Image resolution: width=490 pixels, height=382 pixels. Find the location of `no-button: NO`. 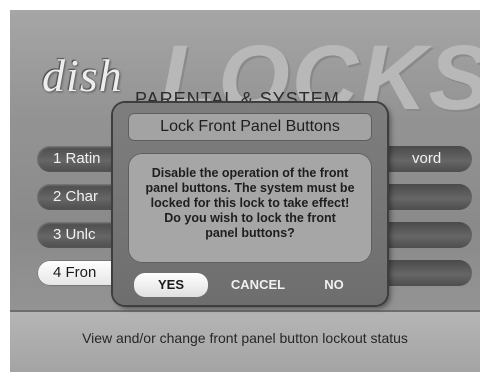

no-button: NO is located at coordinates (334, 285).